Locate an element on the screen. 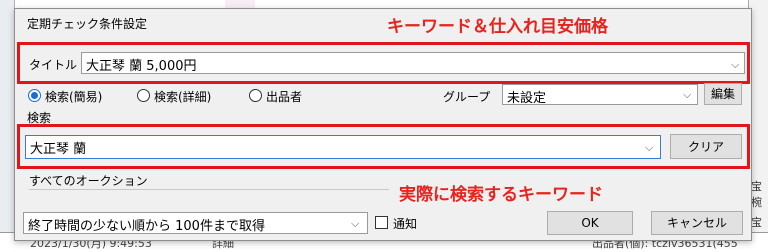 The height and width of the screenshot is (252, 768). group-edit-button: 編集 is located at coordinates (723, 94).